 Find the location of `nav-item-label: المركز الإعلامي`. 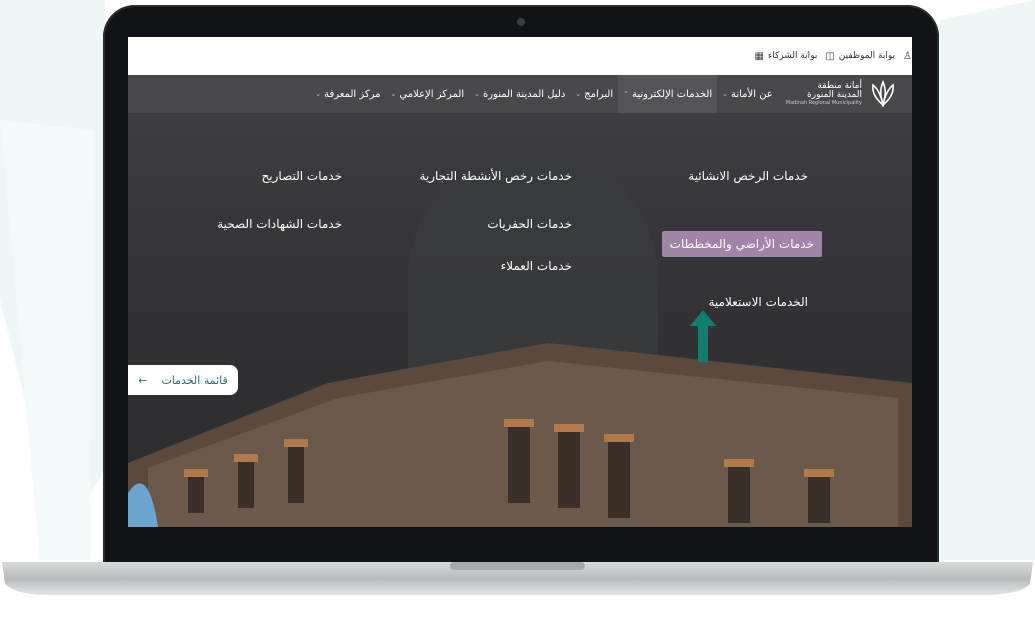

nav-item-label: المركز الإعلامي is located at coordinates (432, 94).